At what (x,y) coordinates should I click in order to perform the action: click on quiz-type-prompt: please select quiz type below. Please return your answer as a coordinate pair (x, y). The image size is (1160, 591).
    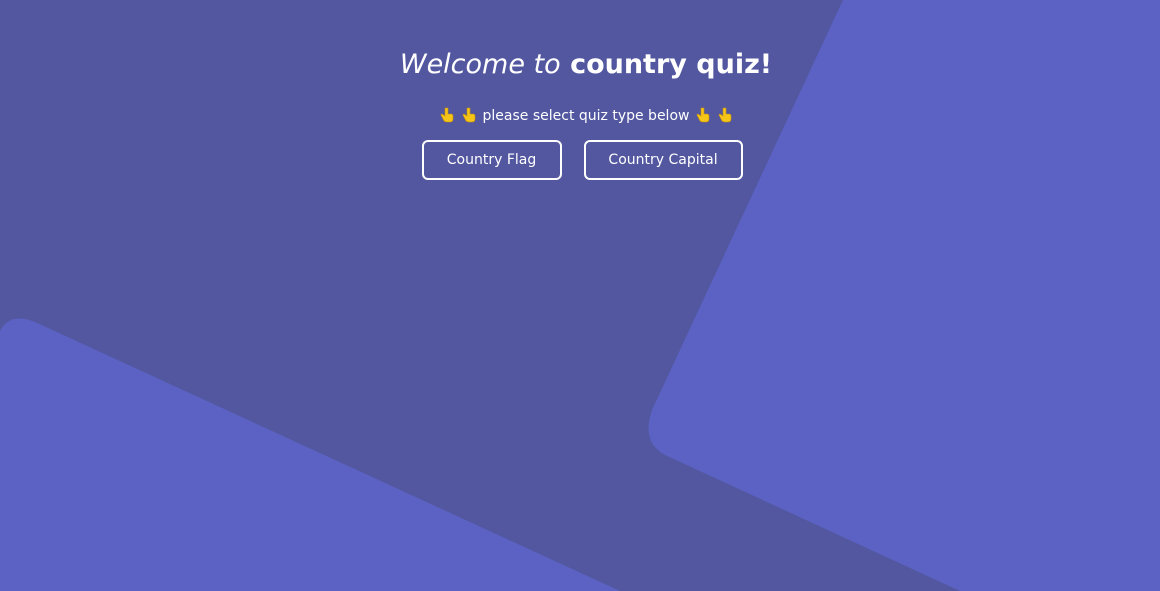
    Looking at the image, I should click on (580, 116).